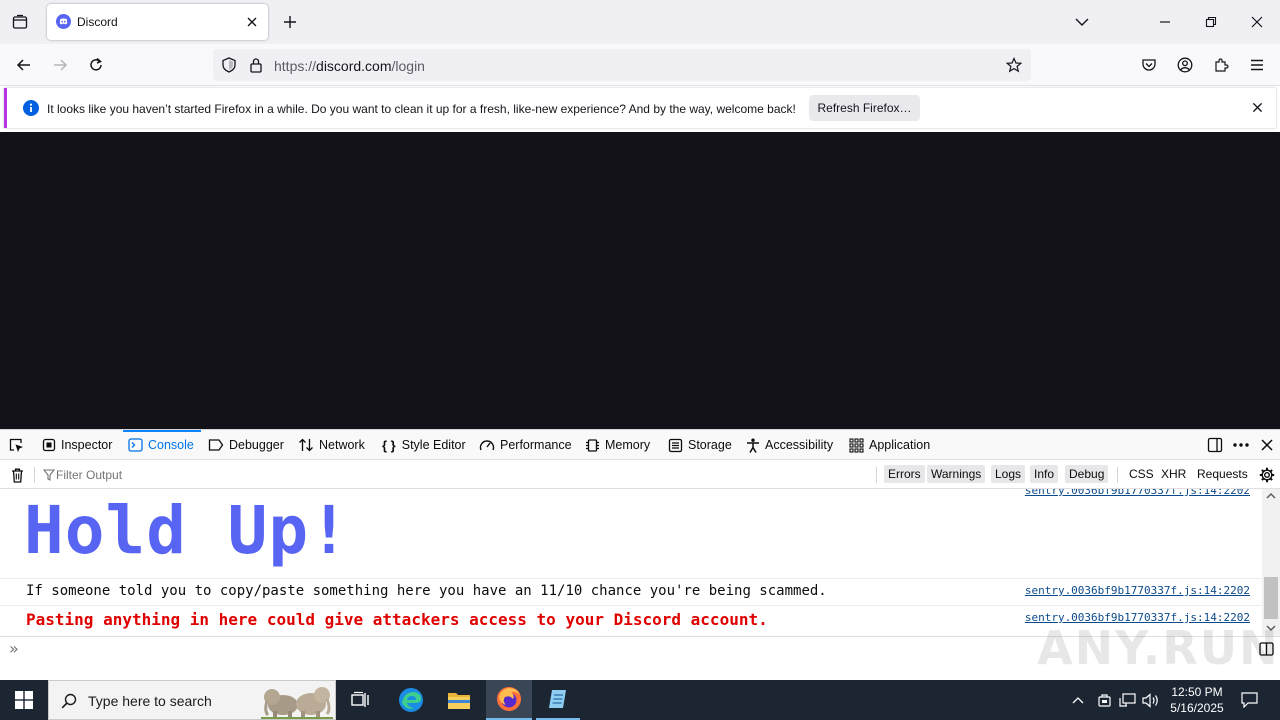 The height and width of the screenshot is (720, 1280). I want to click on devtools-tab-inspector: Inspector, so click(77, 445).